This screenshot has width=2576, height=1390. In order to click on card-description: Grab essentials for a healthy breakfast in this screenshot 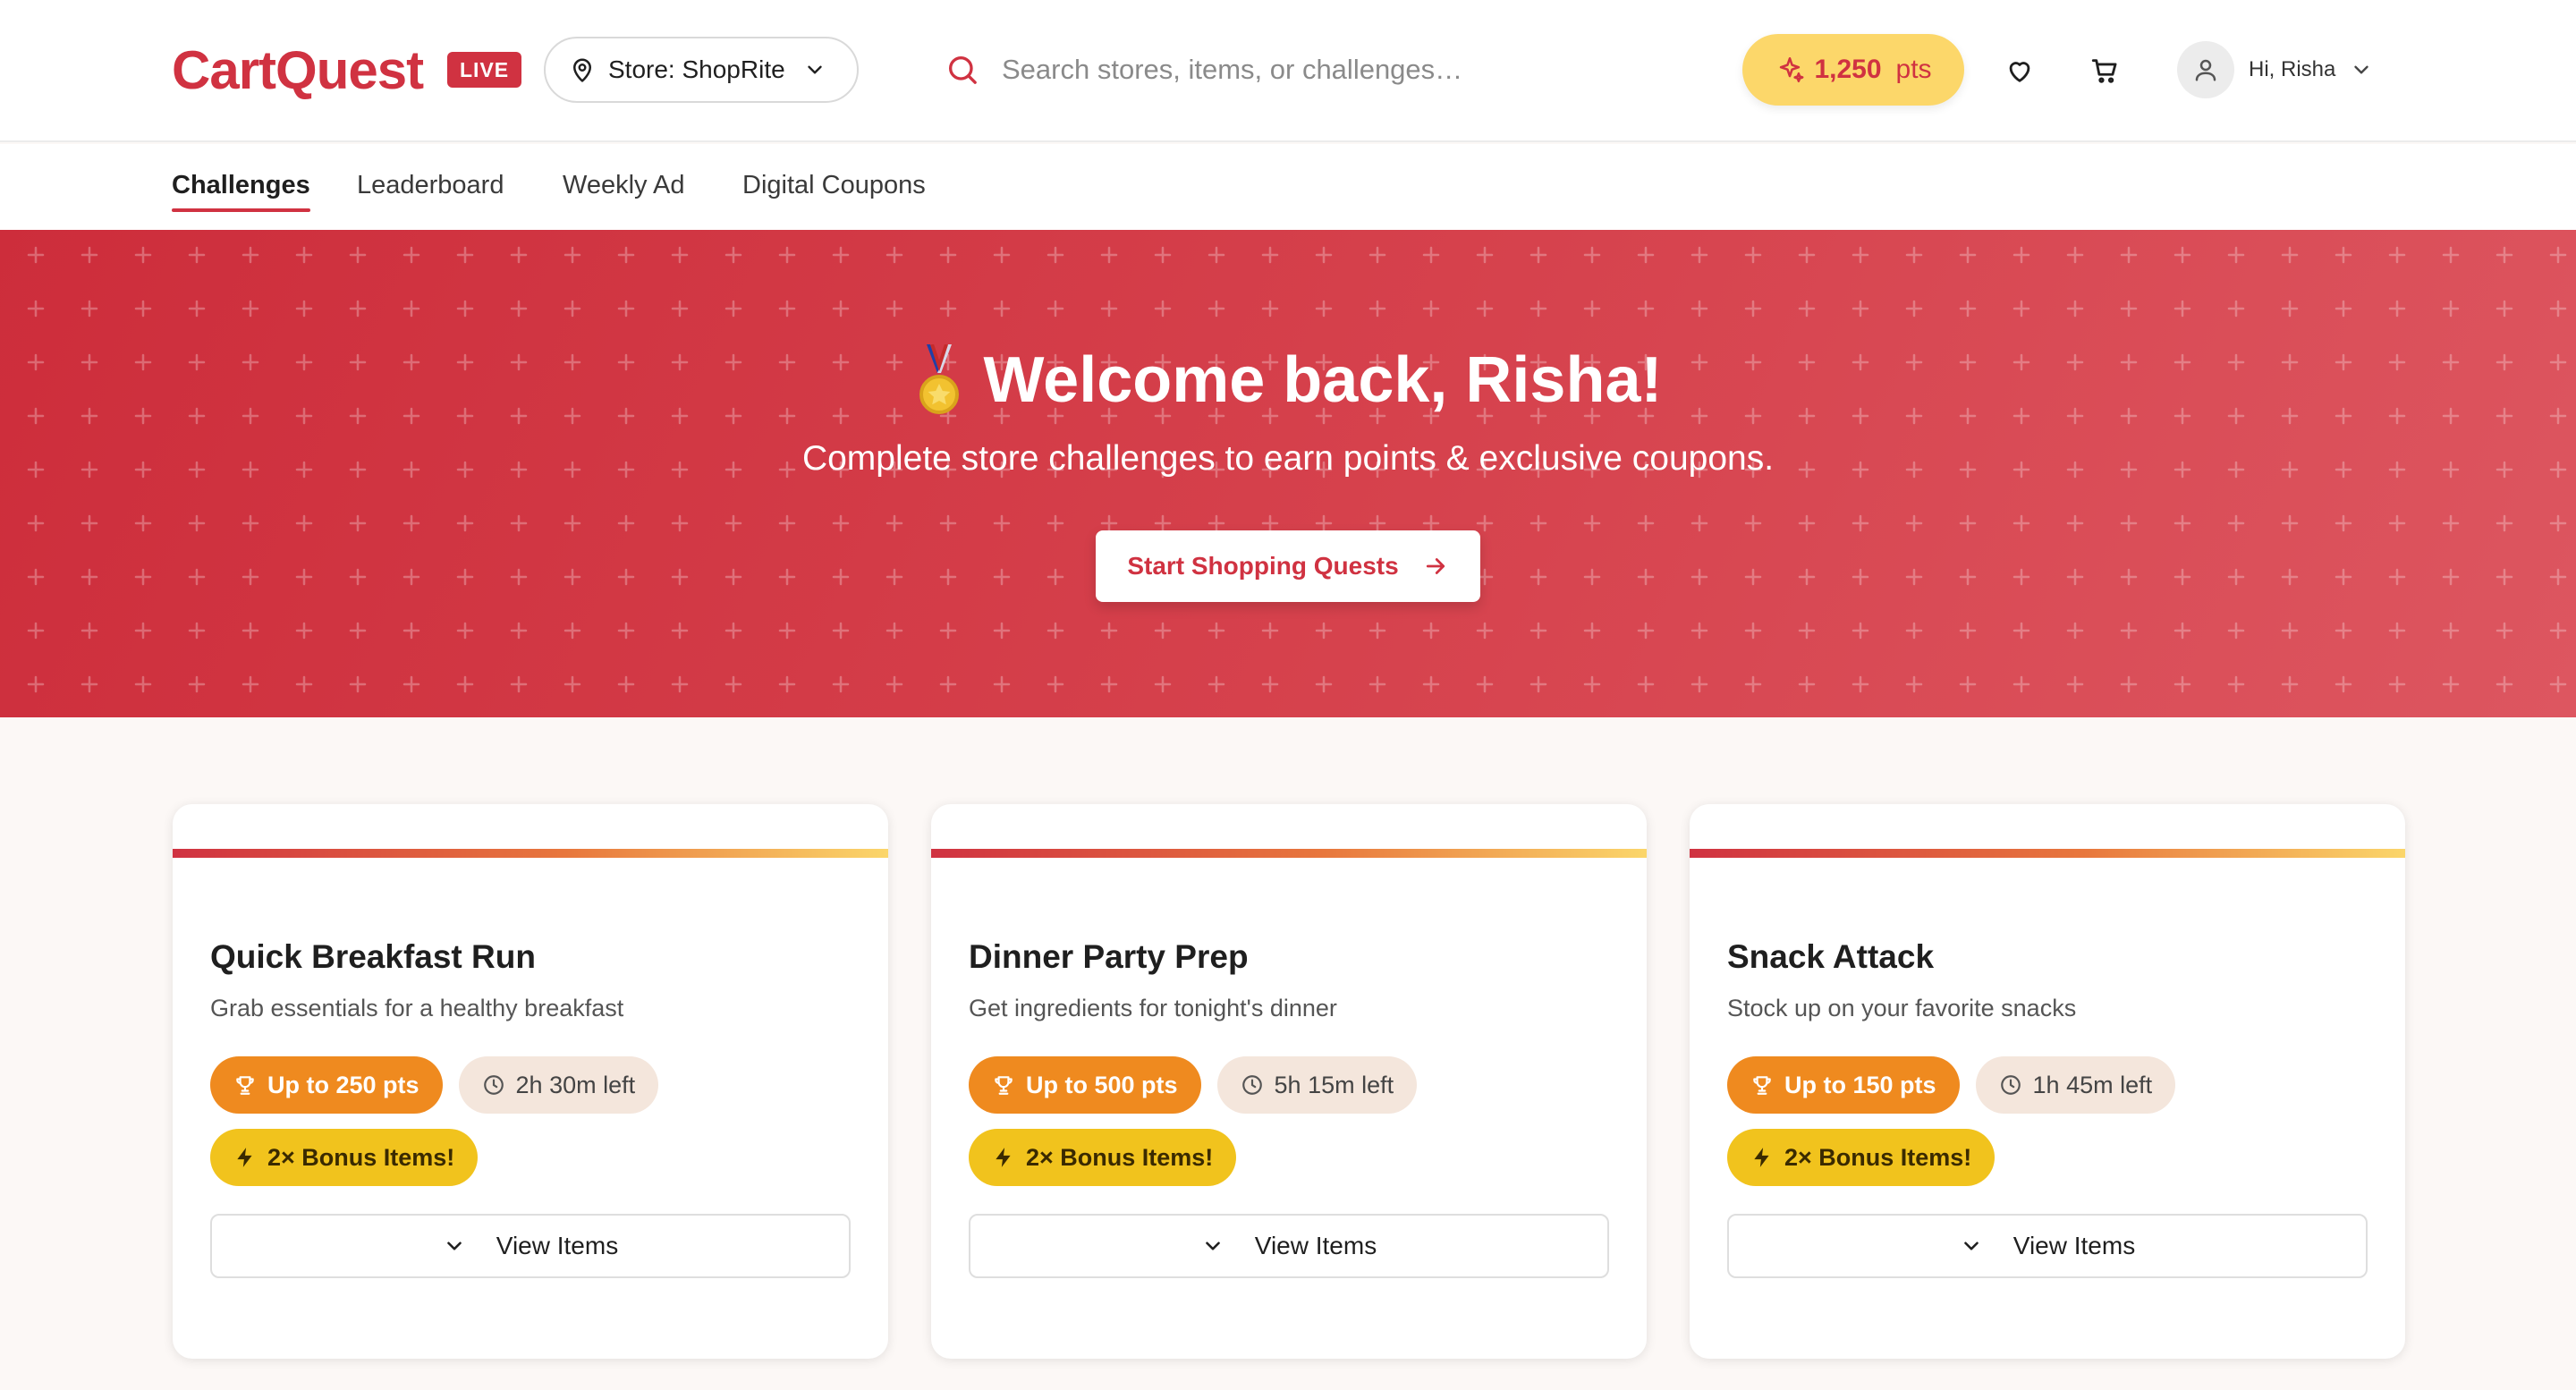, I will do `click(417, 1008)`.